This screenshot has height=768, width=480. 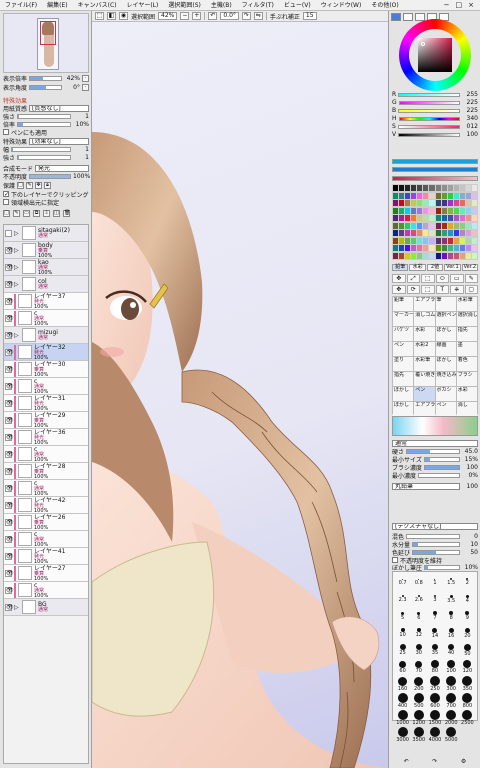 I want to click on brush-tool: 墨, so click(x=466, y=349).